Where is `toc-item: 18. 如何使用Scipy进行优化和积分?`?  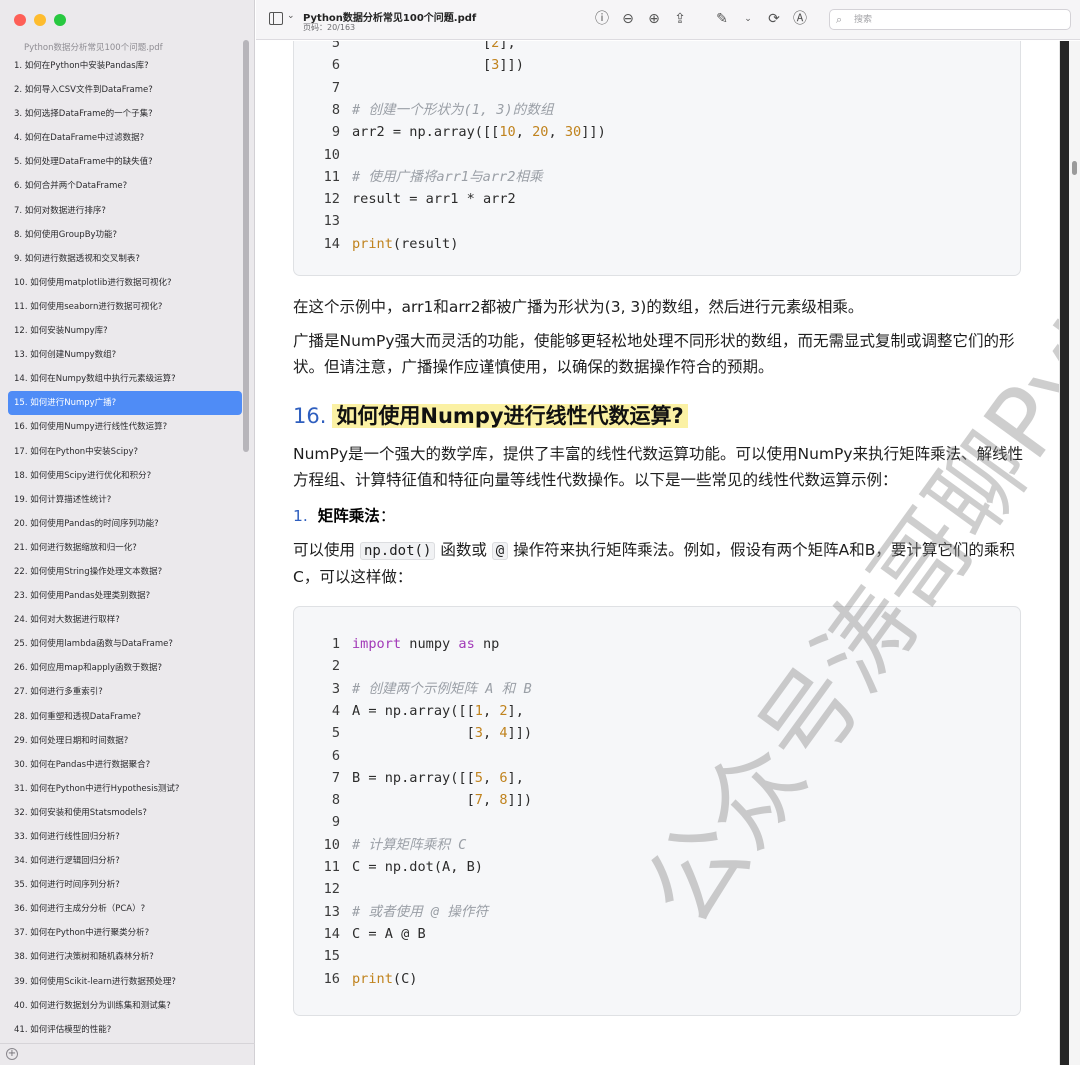
toc-item: 18. 如何使用Scipy进行优化和积分? is located at coordinates (125, 476).